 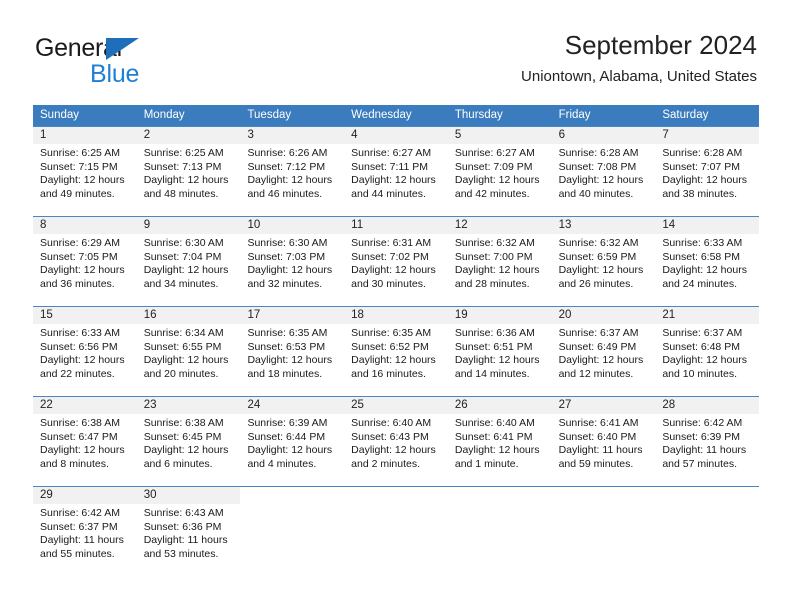 I want to click on sunrise-line: Sunrise: 6:36 AM, so click(x=494, y=333).